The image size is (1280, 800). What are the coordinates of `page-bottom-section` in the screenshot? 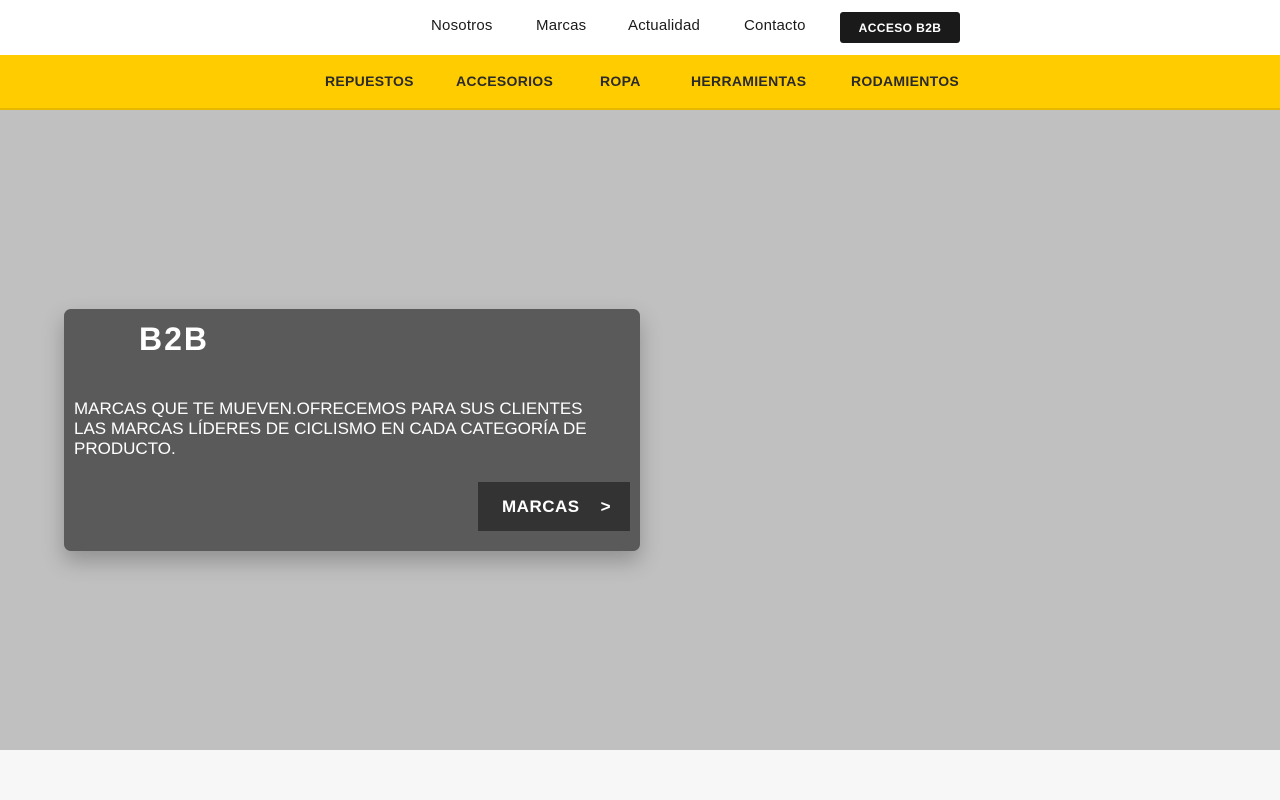 It's located at (640, 775).